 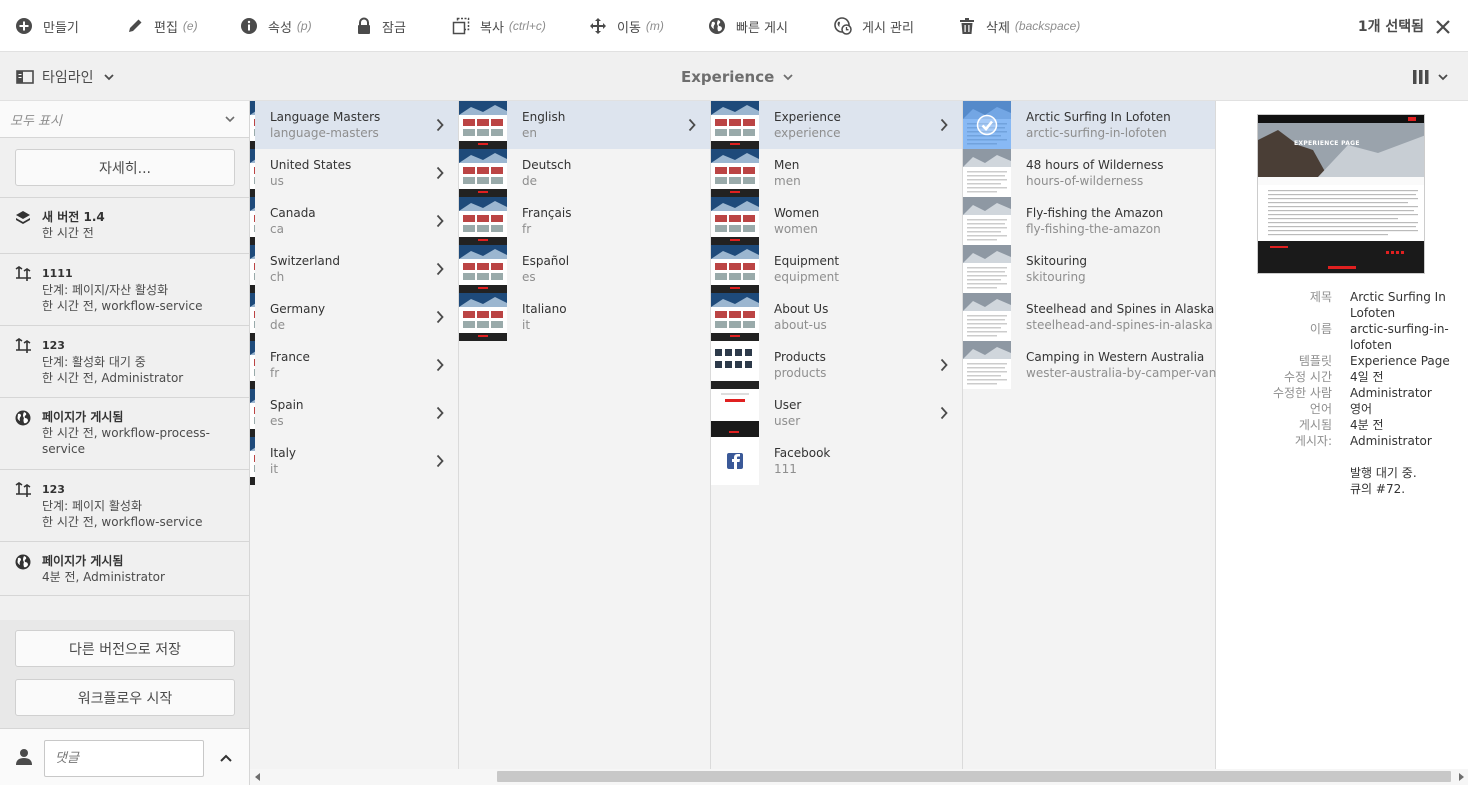 What do you see at coordinates (226, 758) in the screenshot?
I see `chevron-up-icon` at bounding box center [226, 758].